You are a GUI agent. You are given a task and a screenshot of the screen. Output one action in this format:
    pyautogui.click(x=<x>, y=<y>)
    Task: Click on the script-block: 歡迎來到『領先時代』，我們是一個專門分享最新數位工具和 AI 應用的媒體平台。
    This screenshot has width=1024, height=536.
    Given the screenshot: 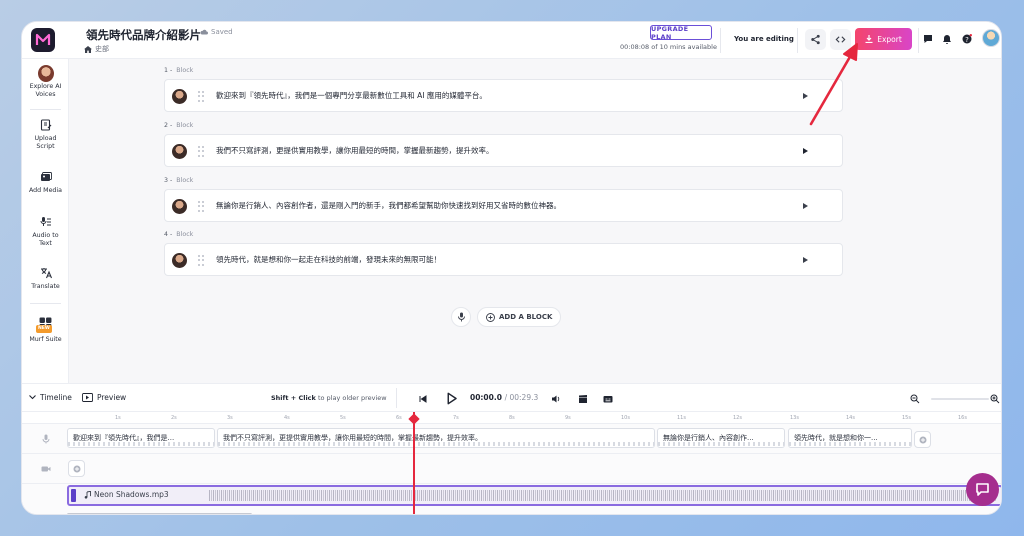 What is the action you would take?
    pyautogui.click(x=503, y=95)
    